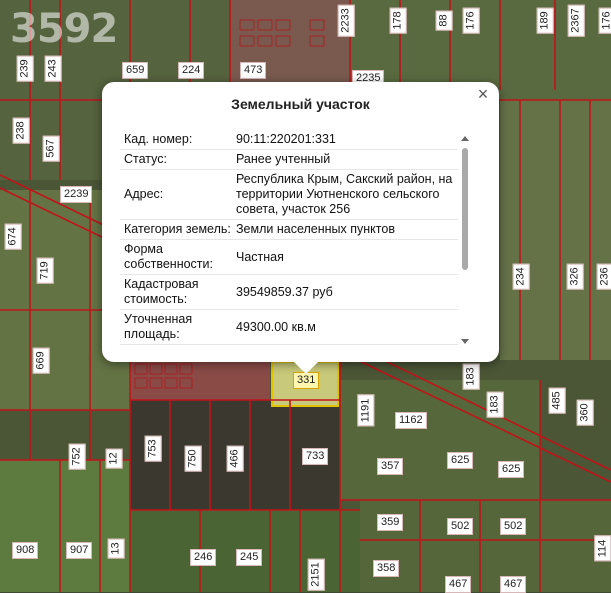 The image size is (611, 593). I want to click on plot-number-label: 12, so click(114, 458).